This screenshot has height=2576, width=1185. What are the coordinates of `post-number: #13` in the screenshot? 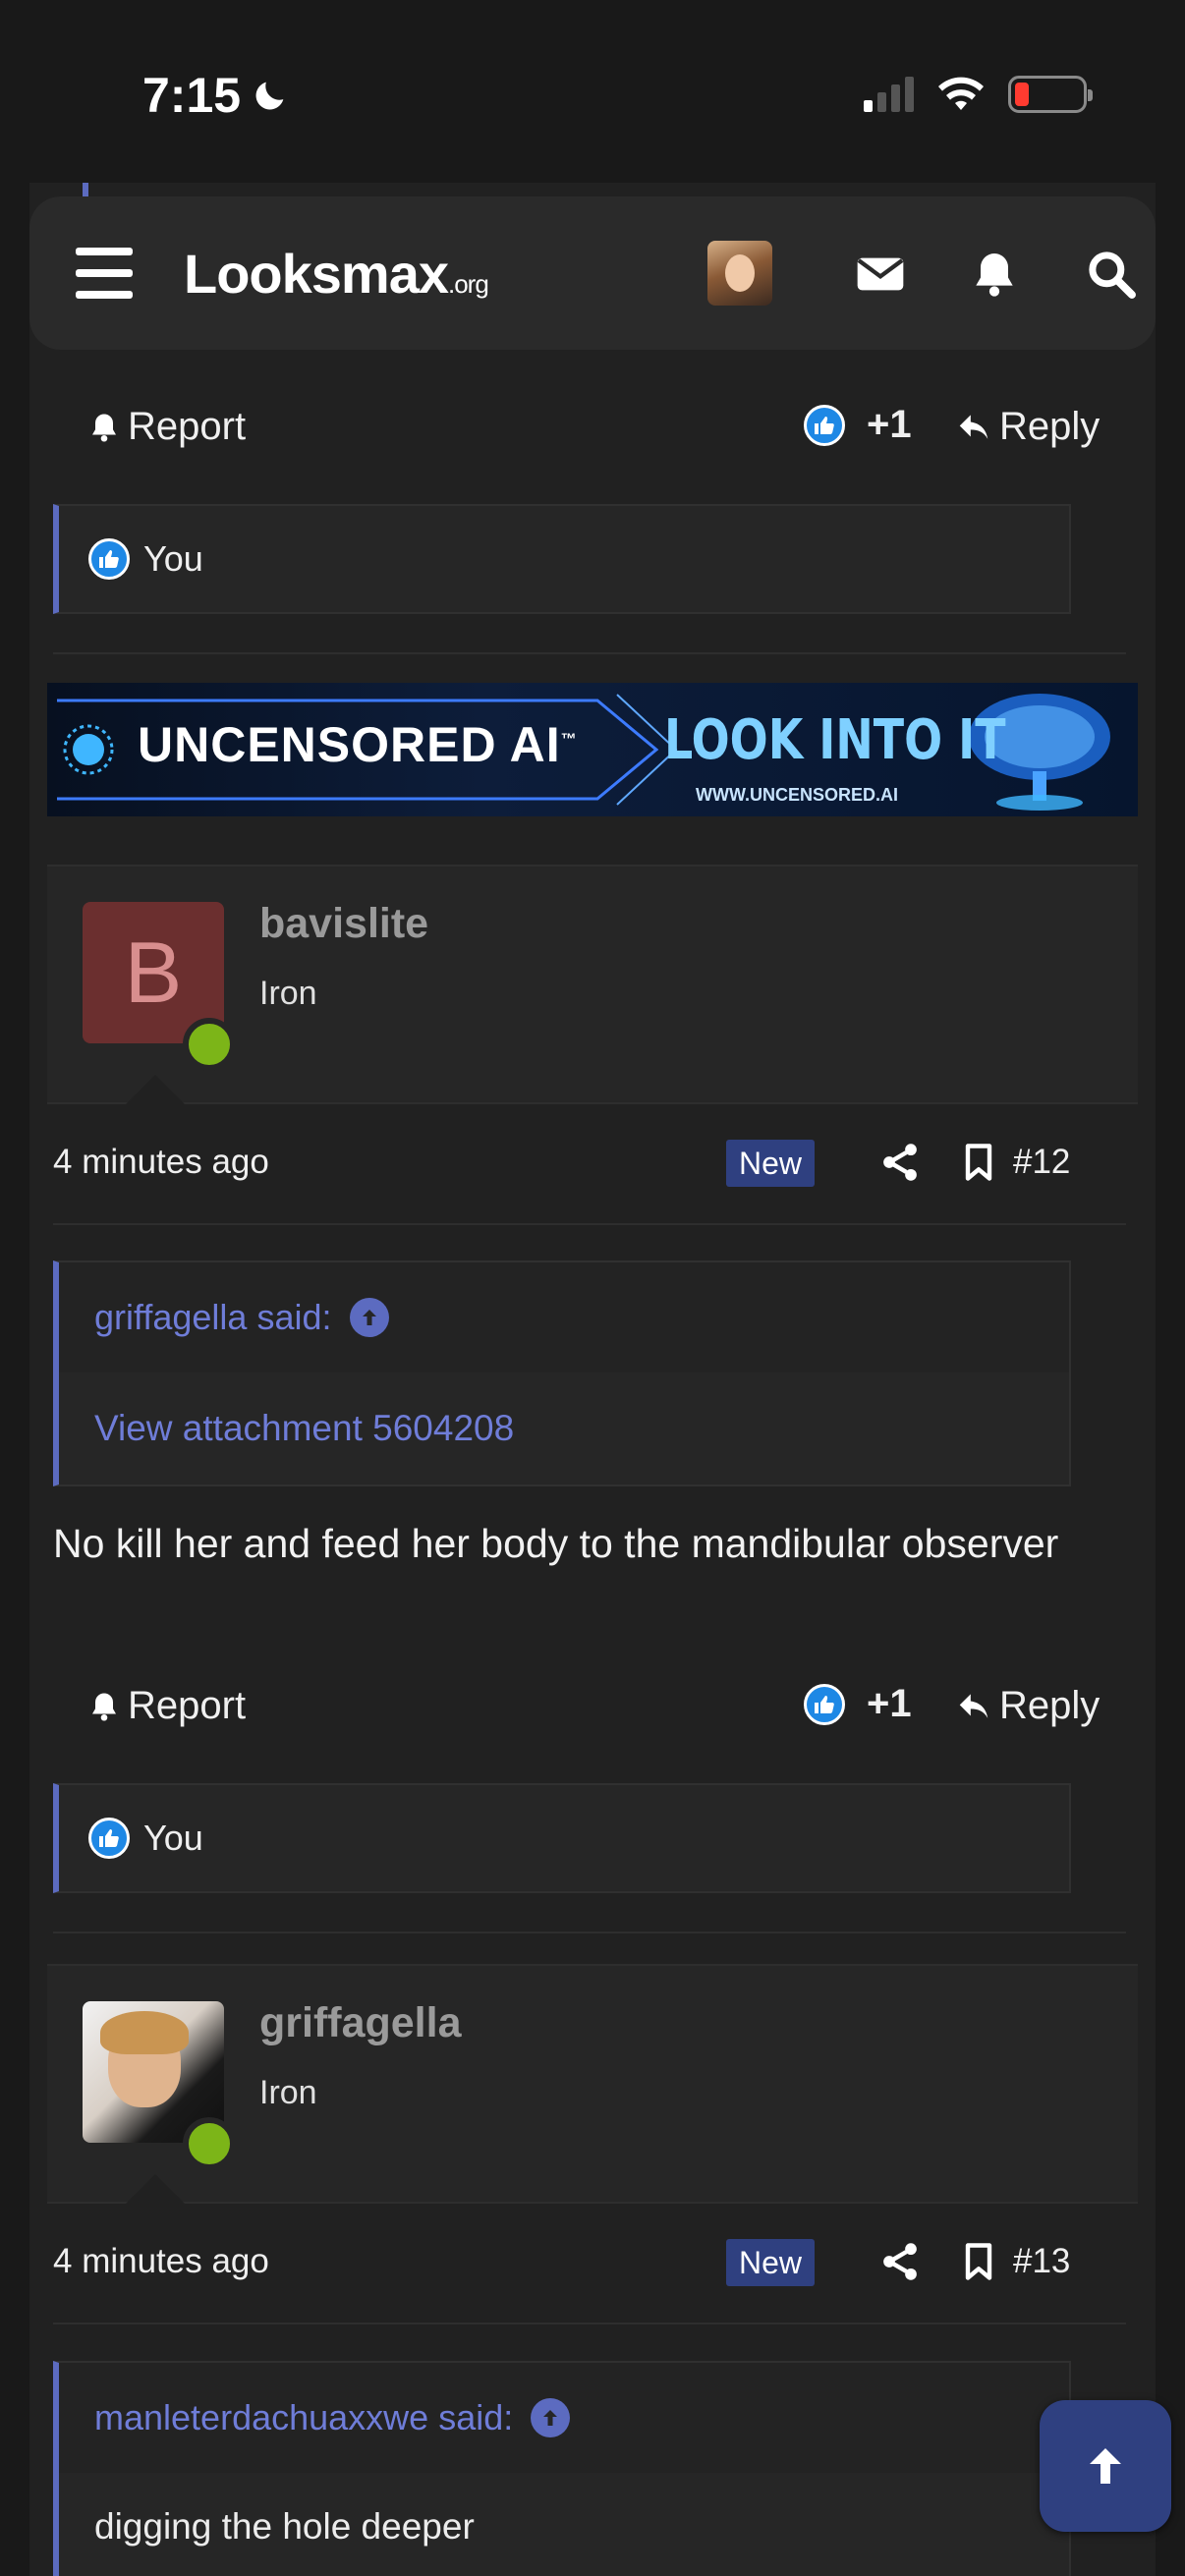 It's located at (1041, 2261).